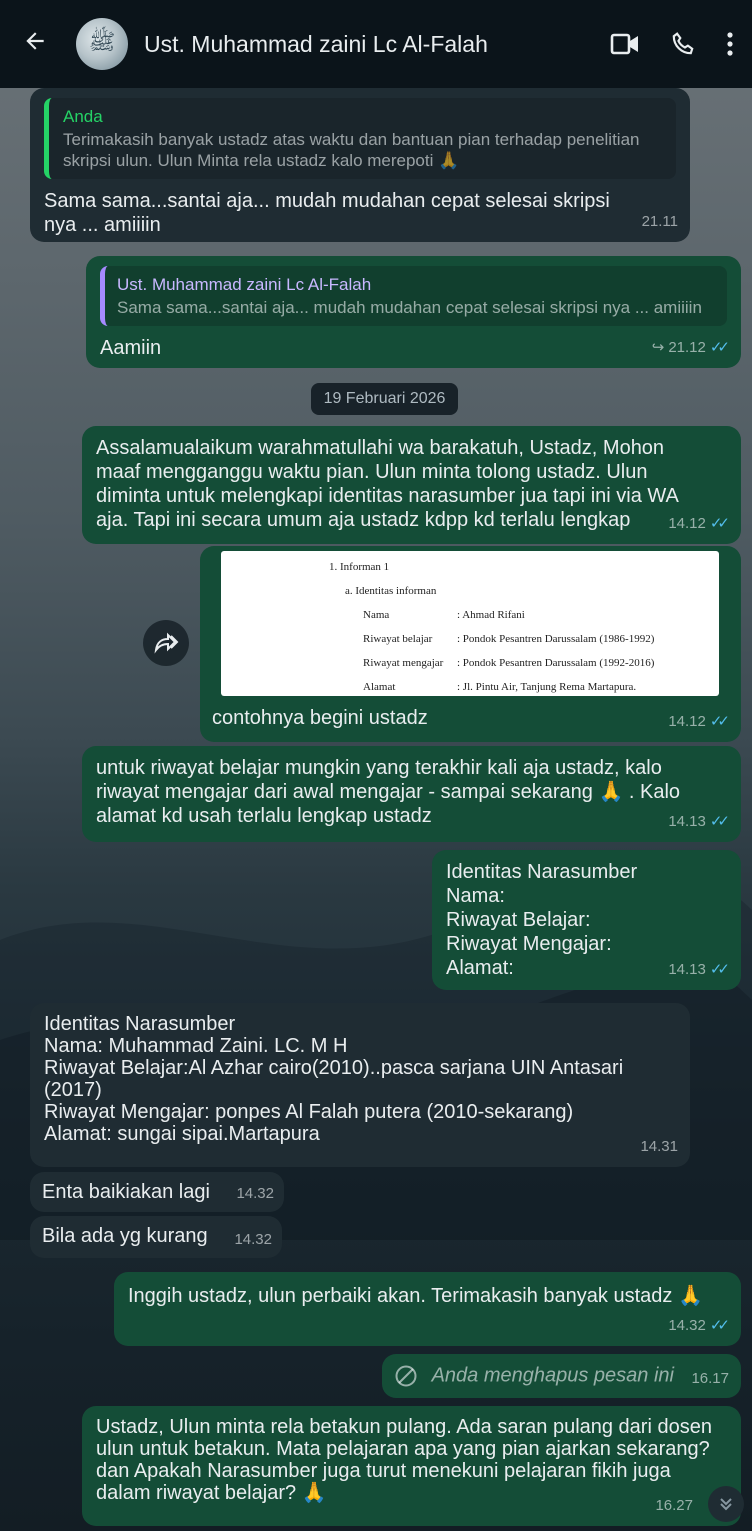 The height and width of the screenshot is (1531, 752). Describe the element at coordinates (491, 615) in the screenshot. I see `doc-line: : Ahmad Rifani` at that location.